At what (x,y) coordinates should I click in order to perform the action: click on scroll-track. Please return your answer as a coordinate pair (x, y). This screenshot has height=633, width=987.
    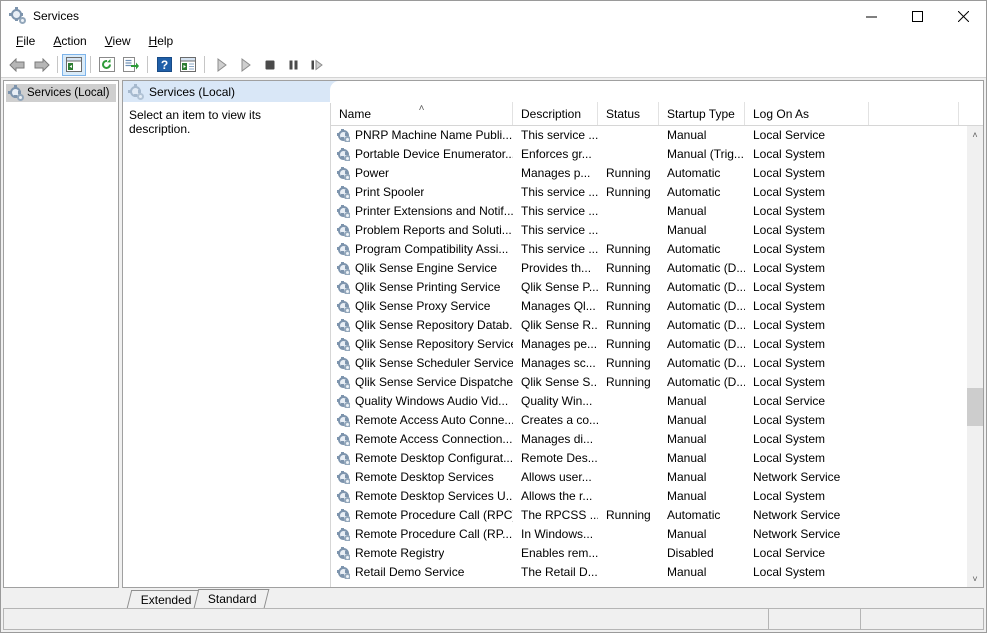
    Looking at the image, I should click on (975, 356).